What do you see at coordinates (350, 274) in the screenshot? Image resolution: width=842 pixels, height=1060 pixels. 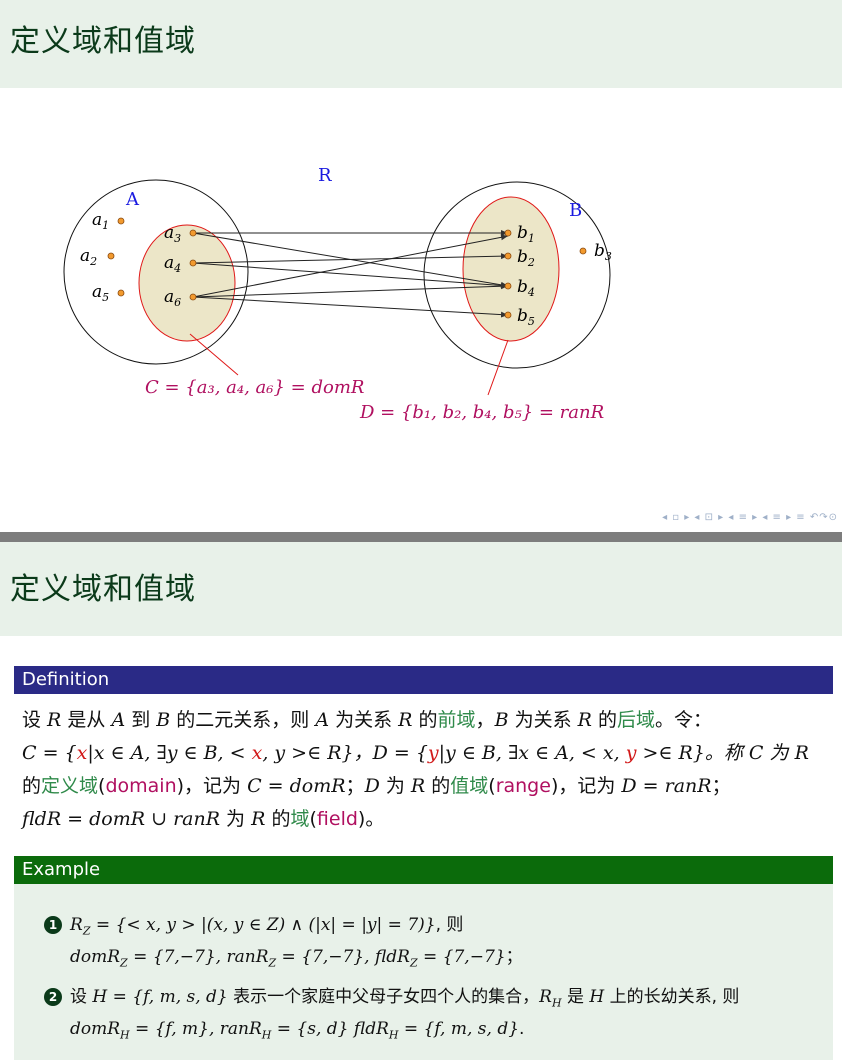 I see `edges` at bounding box center [350, 274].